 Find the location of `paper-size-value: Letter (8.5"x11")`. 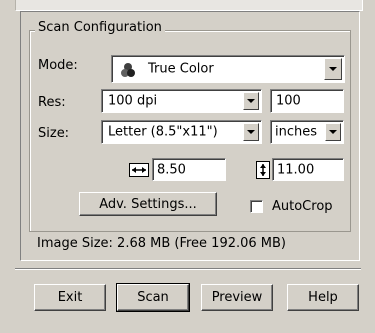

paper-size-value: Letter (8.5"x11") is located at coordinates (163, 132).